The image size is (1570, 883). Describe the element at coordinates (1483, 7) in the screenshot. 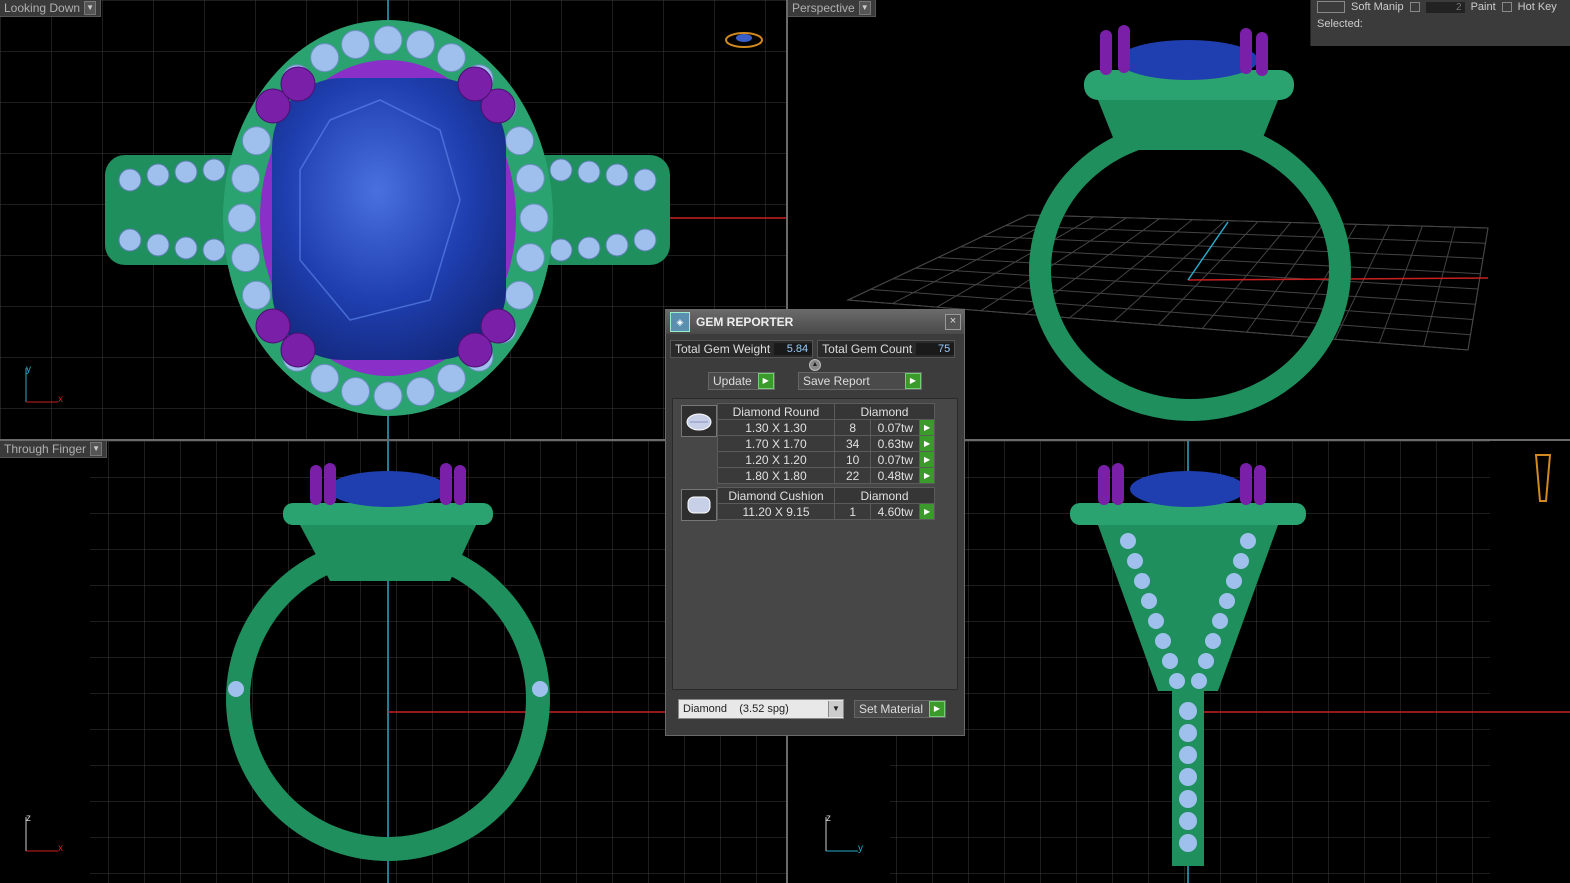

I see `paint-label: Paint` at that location.